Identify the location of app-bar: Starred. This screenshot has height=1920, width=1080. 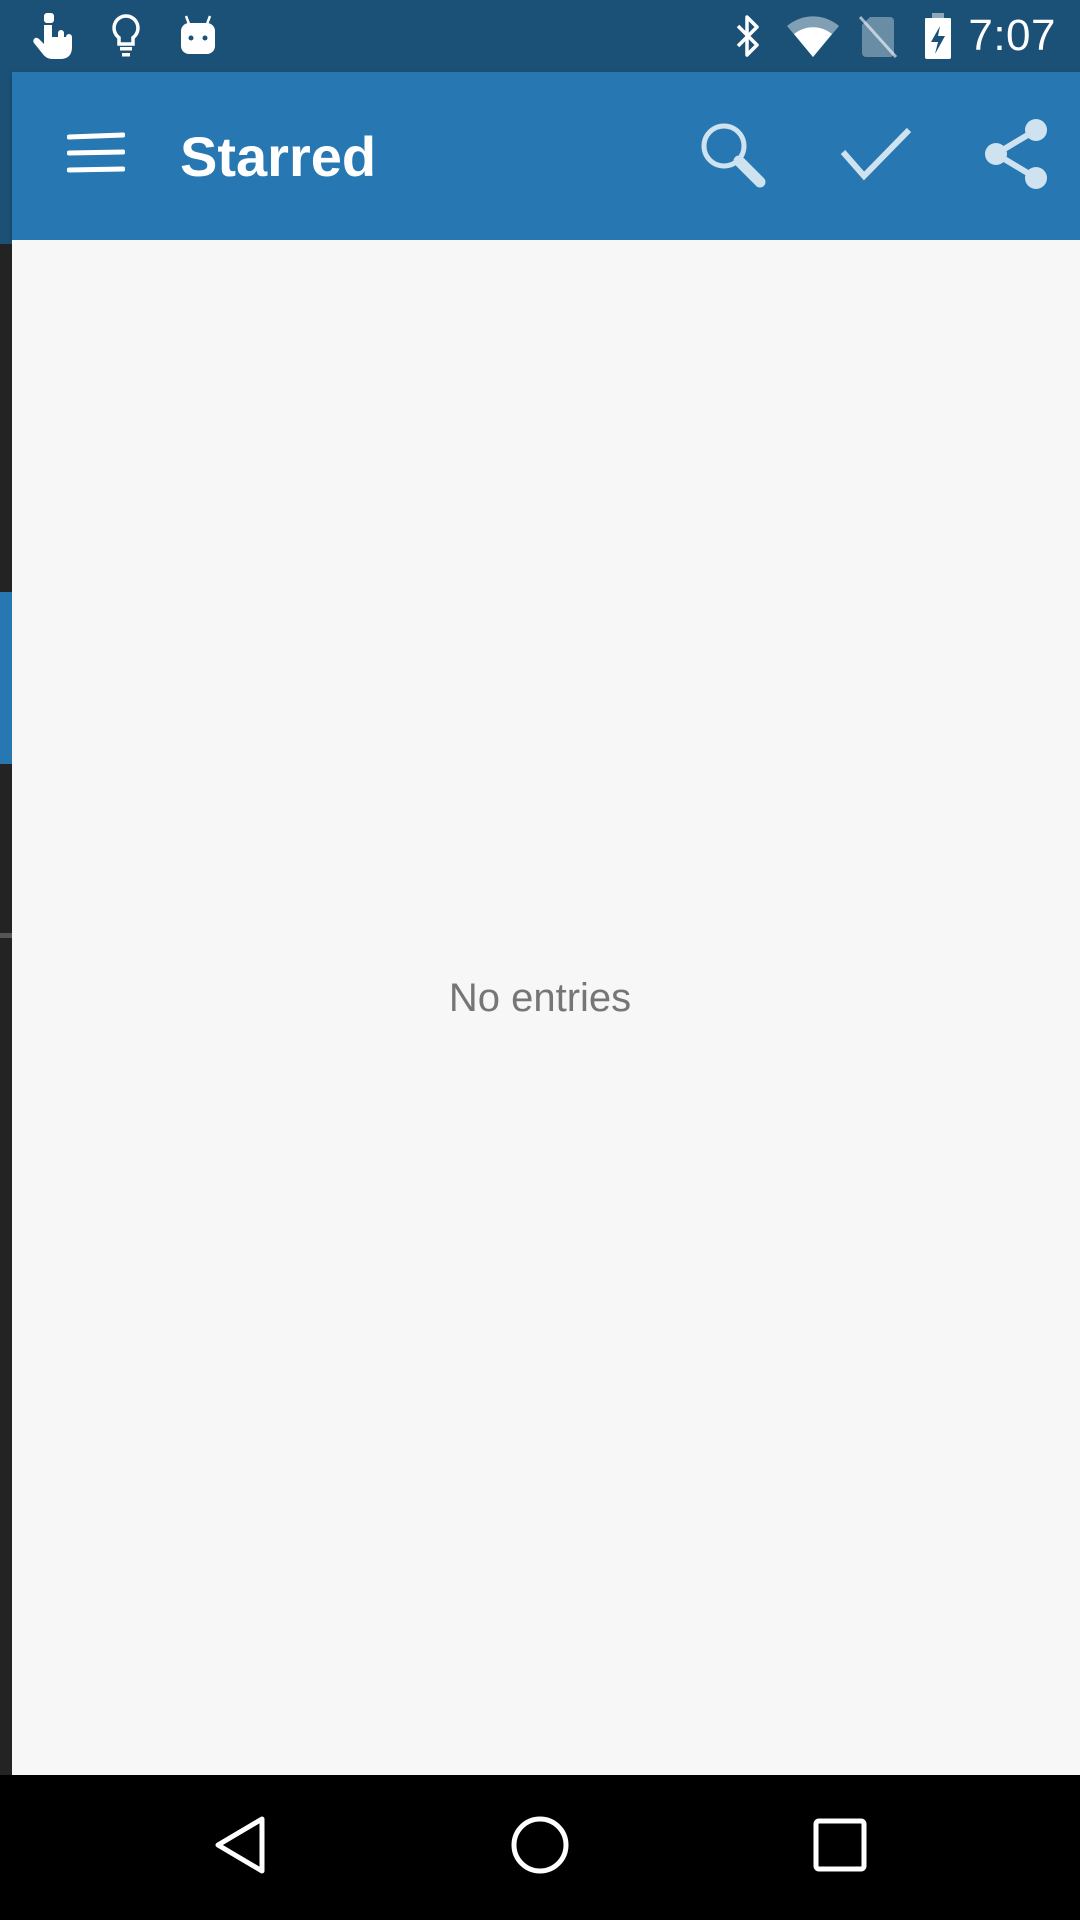
(546, 156).